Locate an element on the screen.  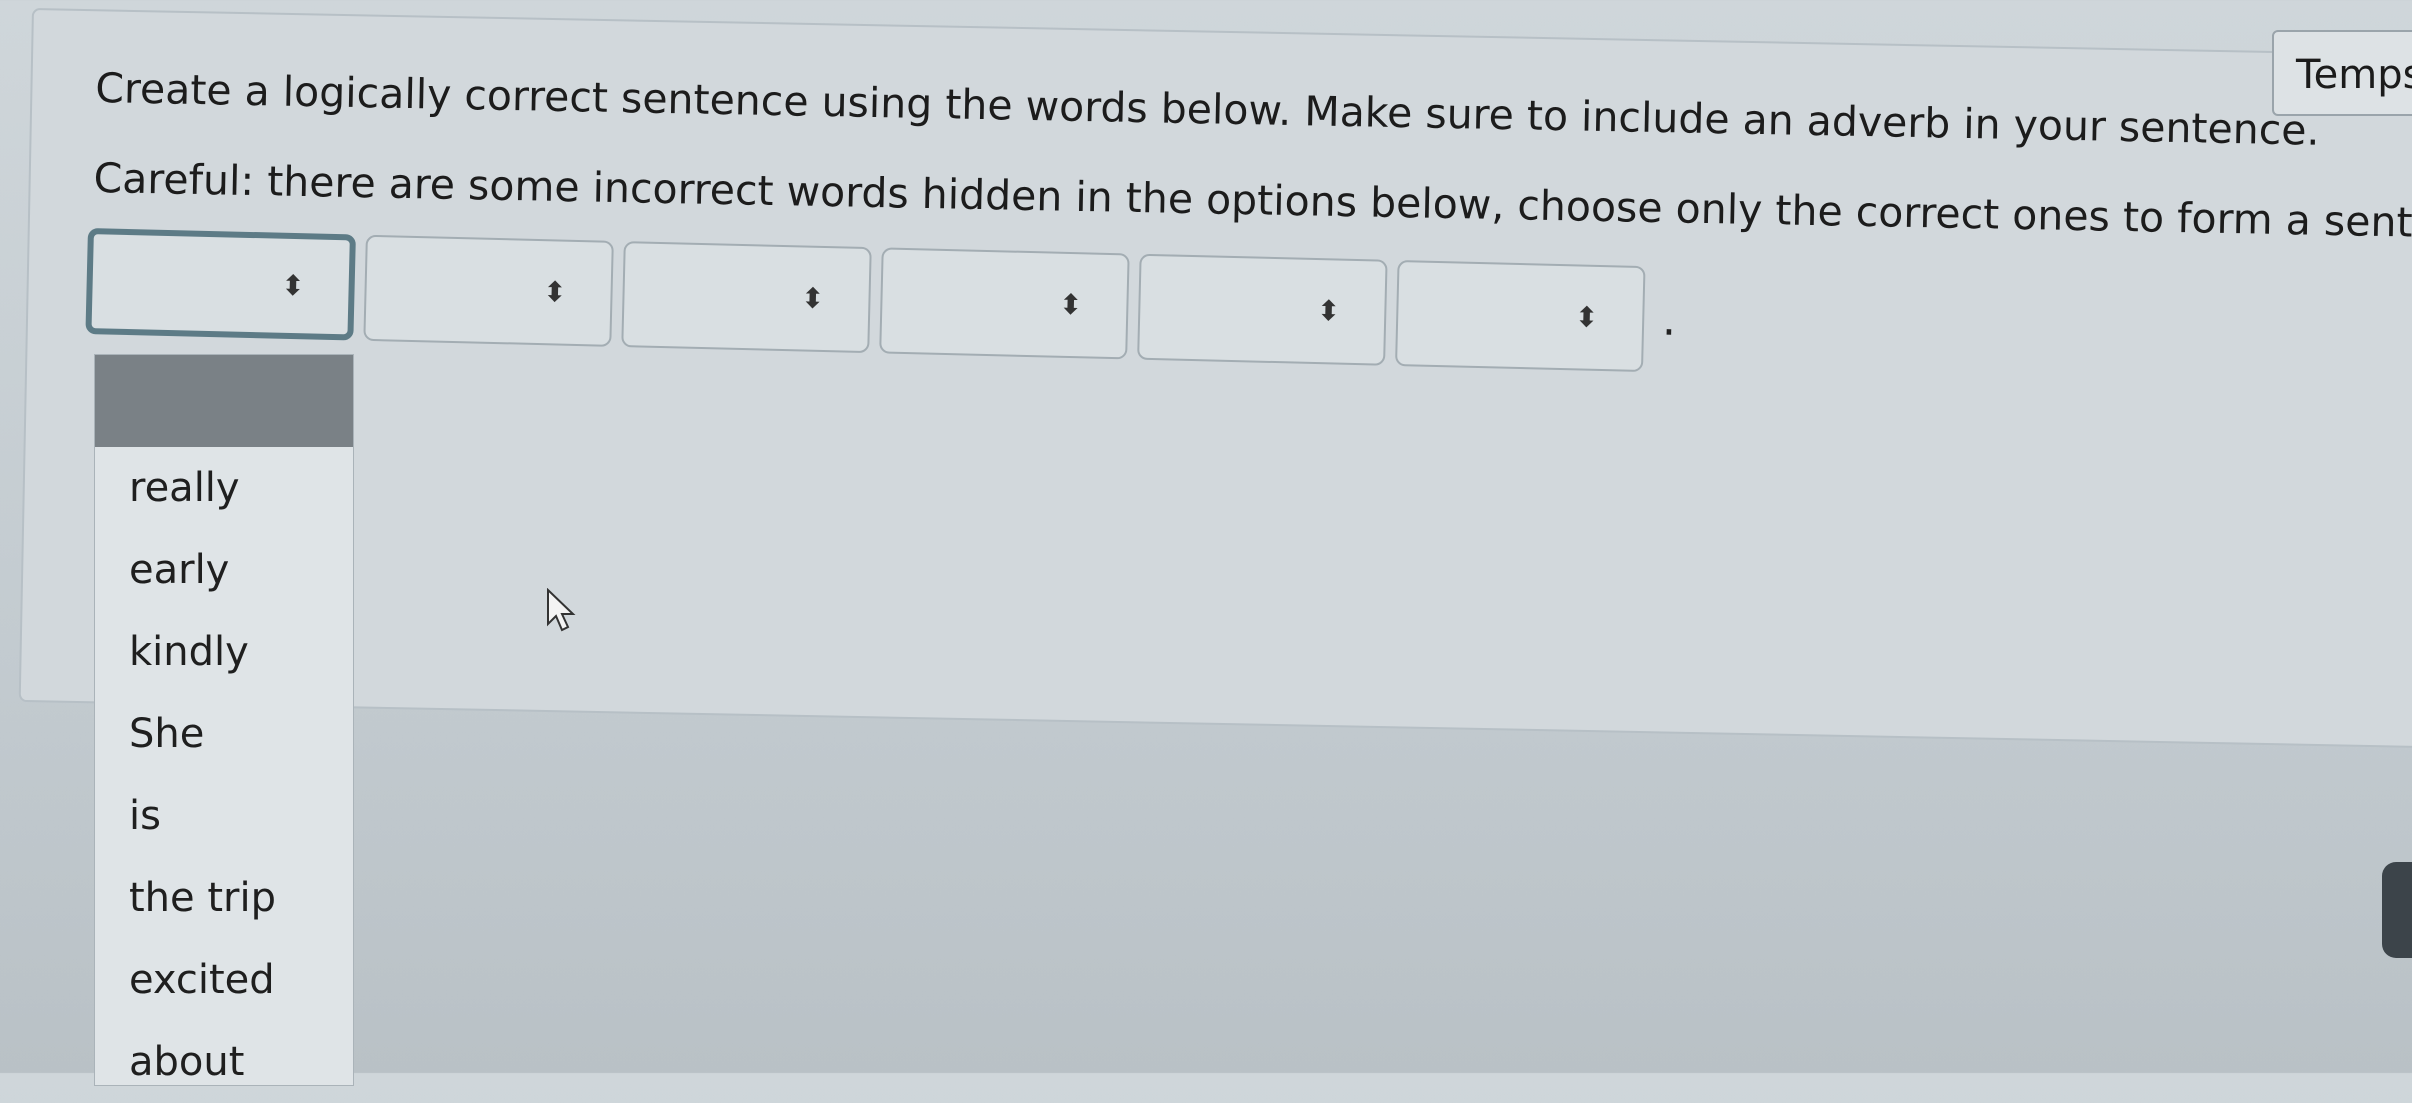
side-edge-element is located at coordinates (2397, 910).